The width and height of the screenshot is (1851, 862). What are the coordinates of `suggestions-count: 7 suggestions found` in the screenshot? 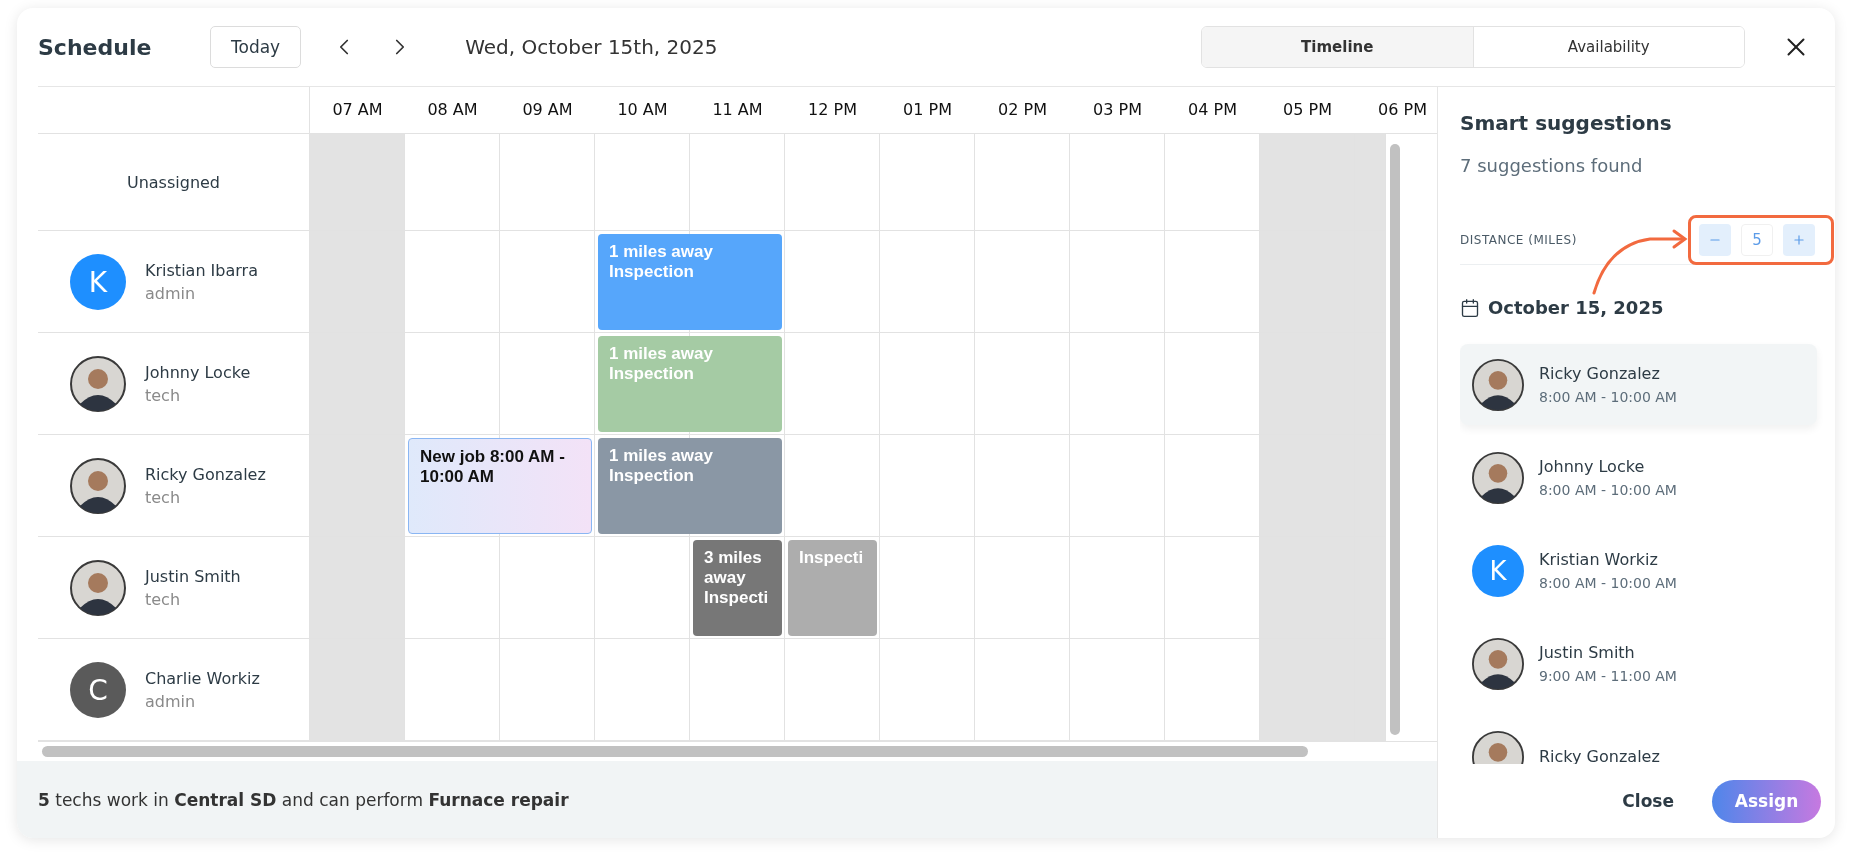 It's located at (1552, 165).